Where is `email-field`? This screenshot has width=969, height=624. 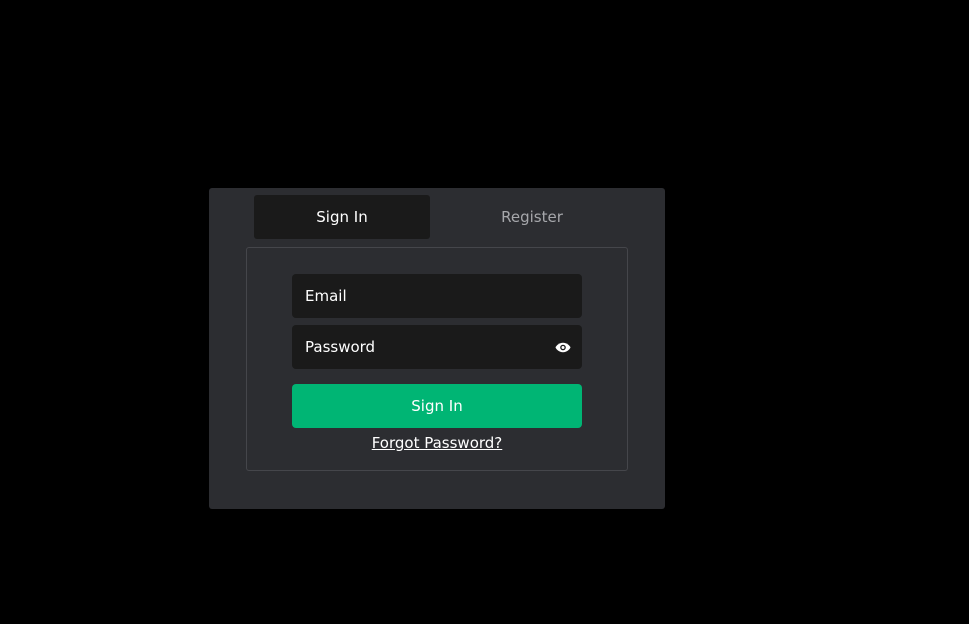 email-field is located at coordinates (437, 296).